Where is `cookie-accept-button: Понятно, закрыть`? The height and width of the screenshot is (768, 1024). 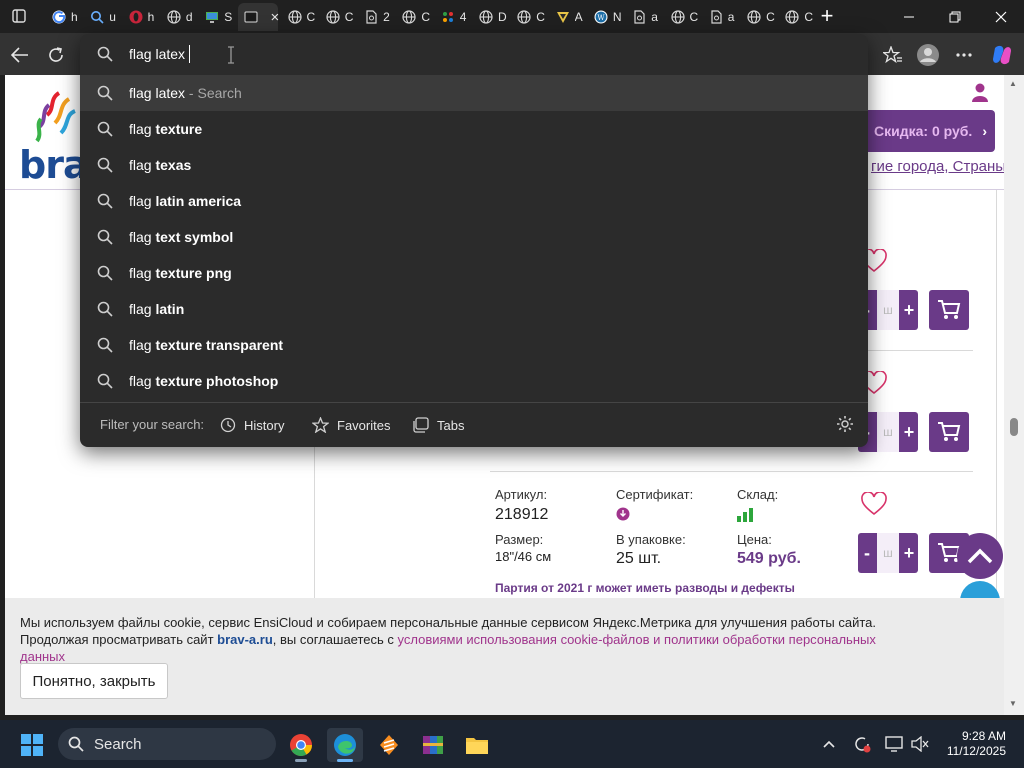 cookie-accept-button: Понятно, закрыть is located at coordinates (94, 681).